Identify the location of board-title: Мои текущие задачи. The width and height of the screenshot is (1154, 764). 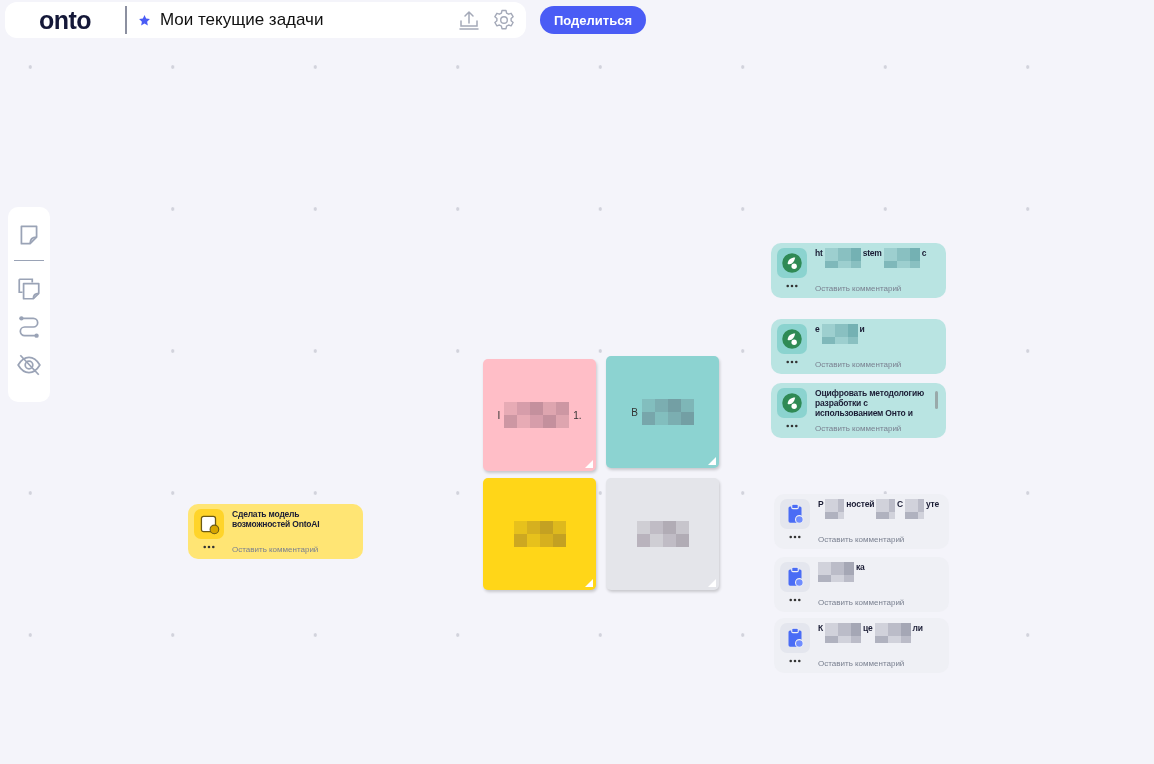
(242, 20).